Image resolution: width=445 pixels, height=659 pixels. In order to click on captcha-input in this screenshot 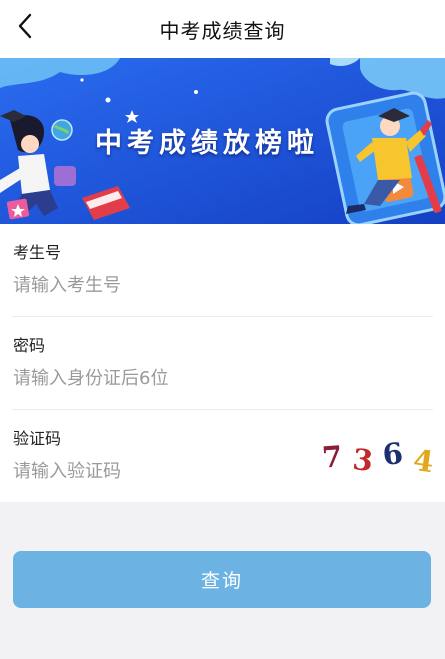, I will do `click(158, 471)`.